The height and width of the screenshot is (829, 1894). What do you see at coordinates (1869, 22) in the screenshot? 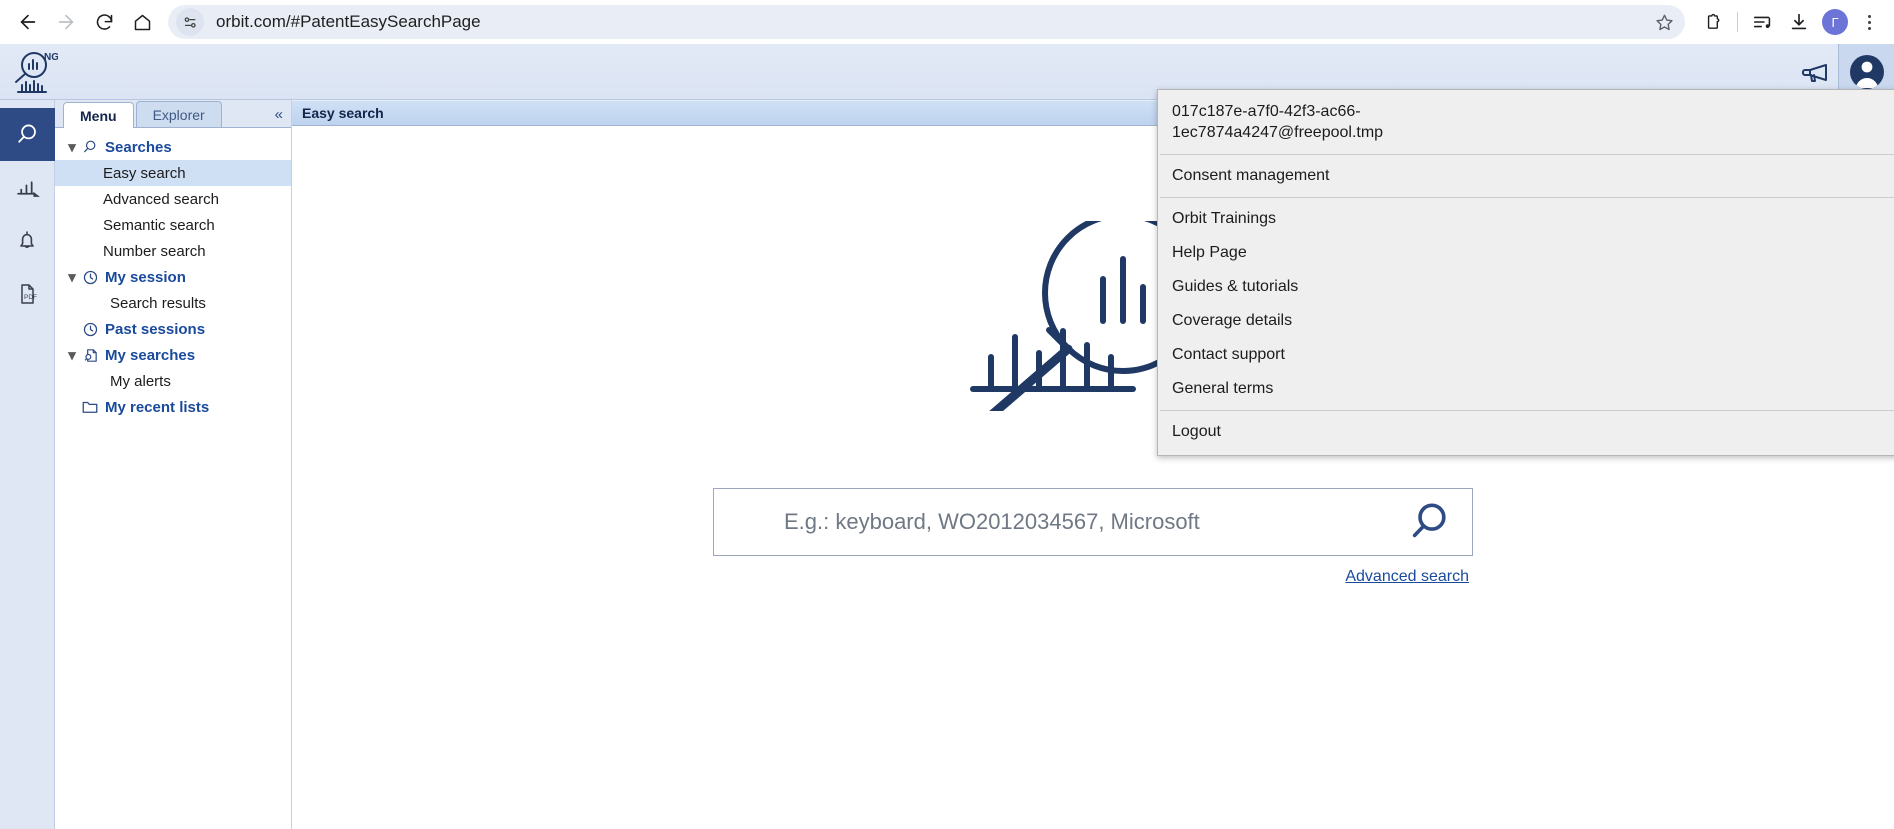
I see `browser-menu-button` at bounding box center [1869, 22].